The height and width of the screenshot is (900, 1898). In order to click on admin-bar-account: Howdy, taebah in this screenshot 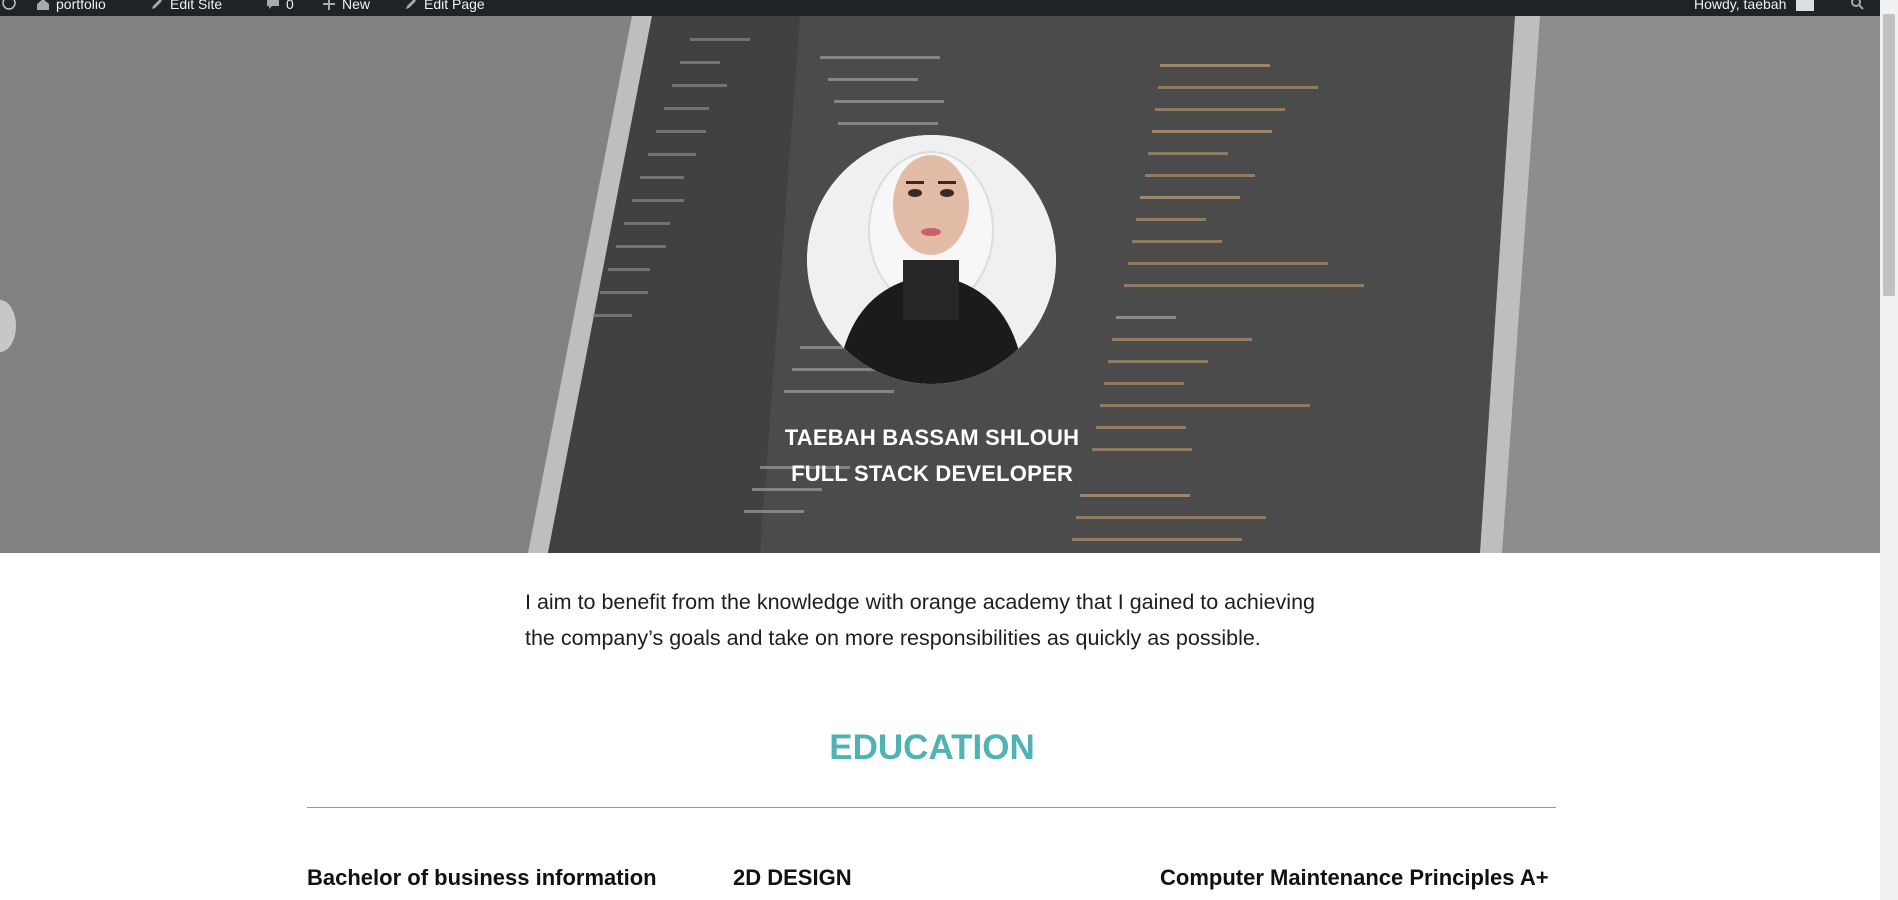, I will do `click(1754, 6)`.